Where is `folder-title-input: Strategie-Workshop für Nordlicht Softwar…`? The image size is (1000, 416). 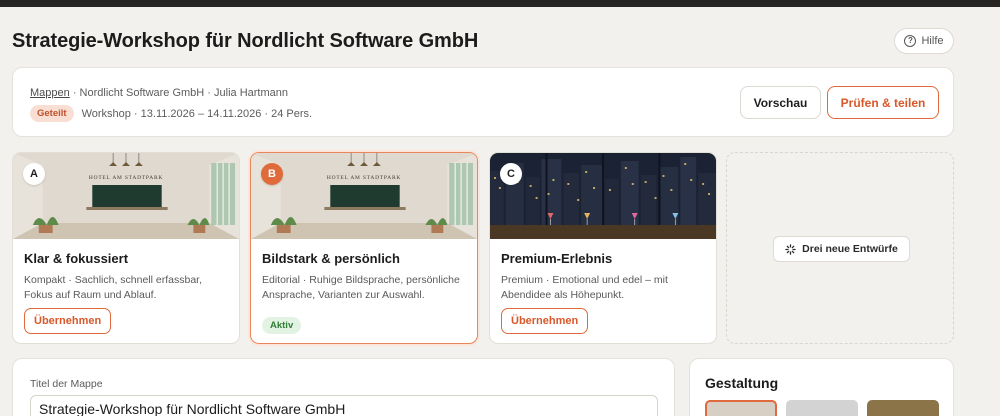 folder-title-input: Strategie-Workshop für Nordlicht Softwar… is located at coordinates (344, 405).